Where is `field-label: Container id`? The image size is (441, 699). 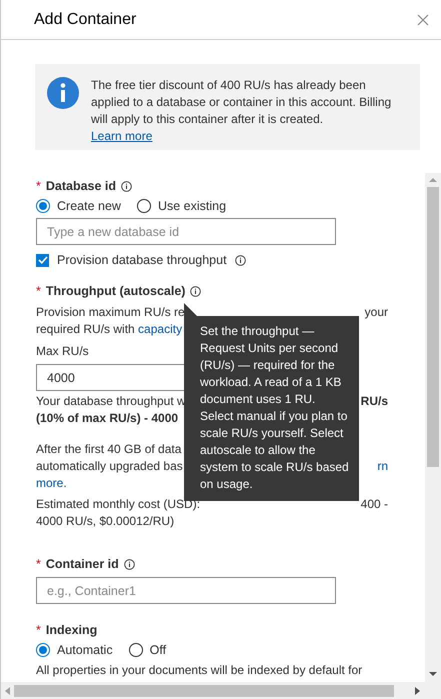
field-label: Container id is located at coordinates (82, 564).